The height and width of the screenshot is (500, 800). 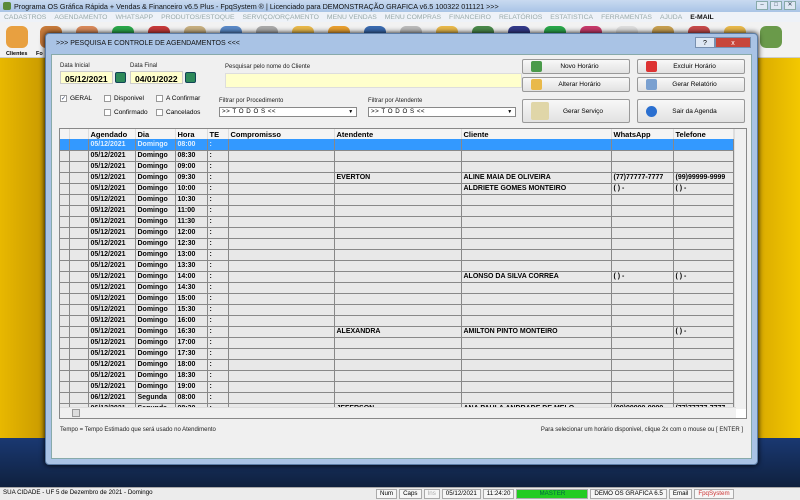 What do you see at coordinates (701, 17) in the screenshot?
I see `menu-item: E-MAIL` at bounding box center [701, 17].